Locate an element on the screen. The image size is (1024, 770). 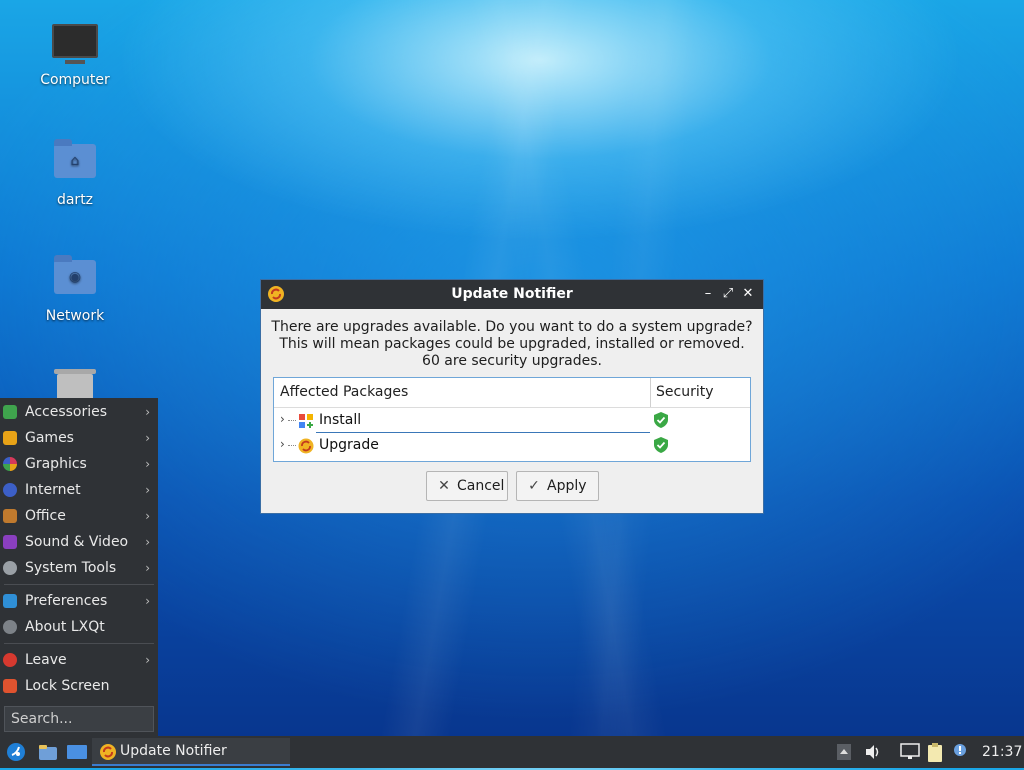
apply-button: ✓ Apply is located at coordinates (557, 486).